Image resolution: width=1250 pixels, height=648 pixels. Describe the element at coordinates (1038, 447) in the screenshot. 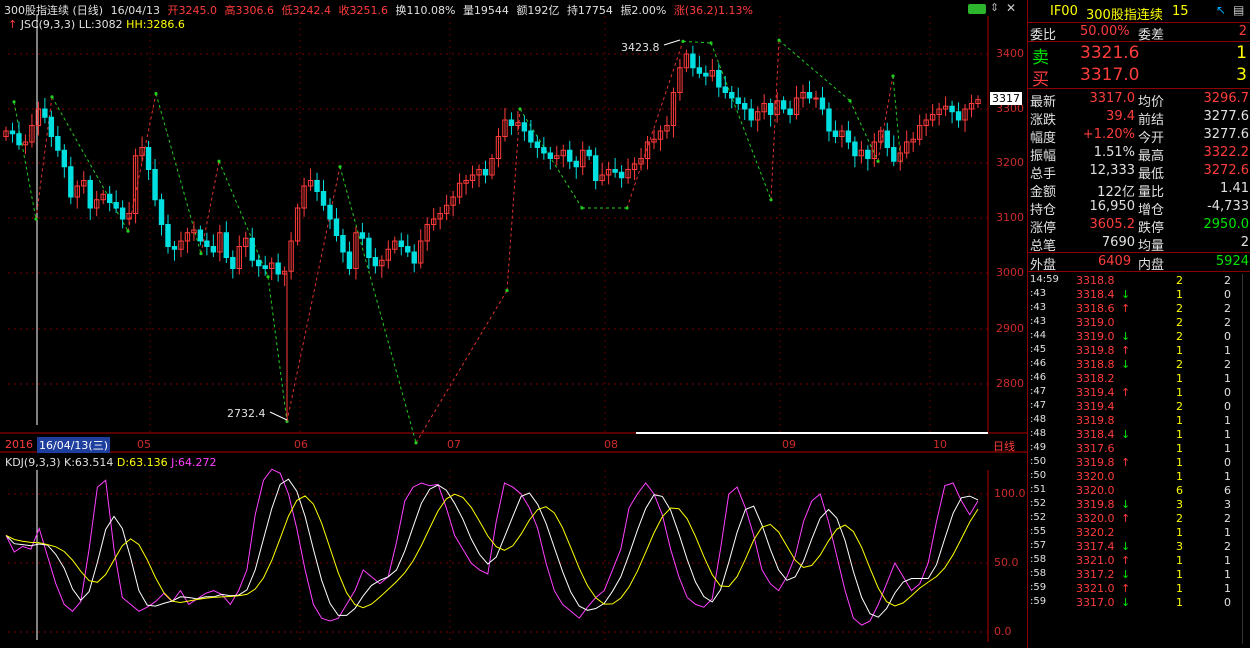

I see `tick-time: :49` at that location.